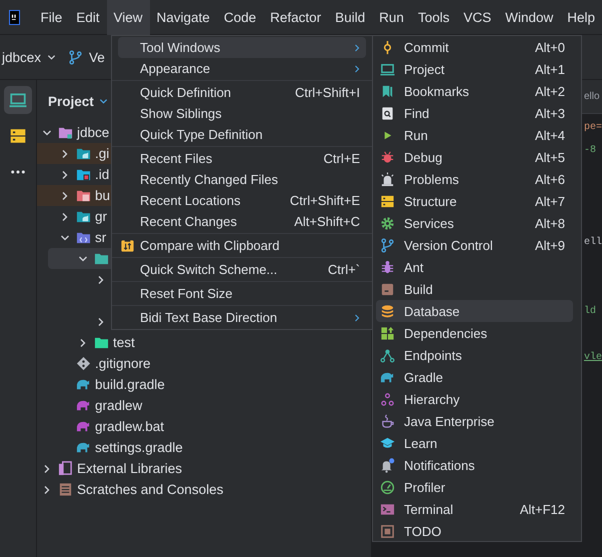  Describe the element at coordinates (590, 311) in the screenshot. I see `code-text: ld` at that location.